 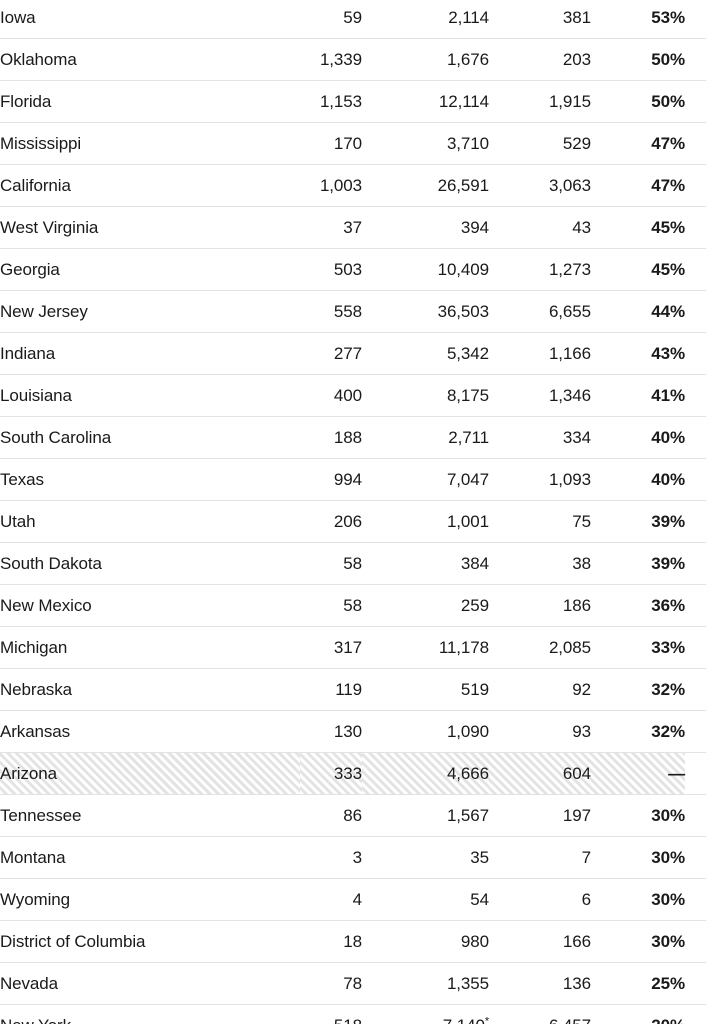 What do you see at coordinates (150, 269) in the screenshot?
I see `cell-state-name: Georgia` at bounding box center [150, 269].